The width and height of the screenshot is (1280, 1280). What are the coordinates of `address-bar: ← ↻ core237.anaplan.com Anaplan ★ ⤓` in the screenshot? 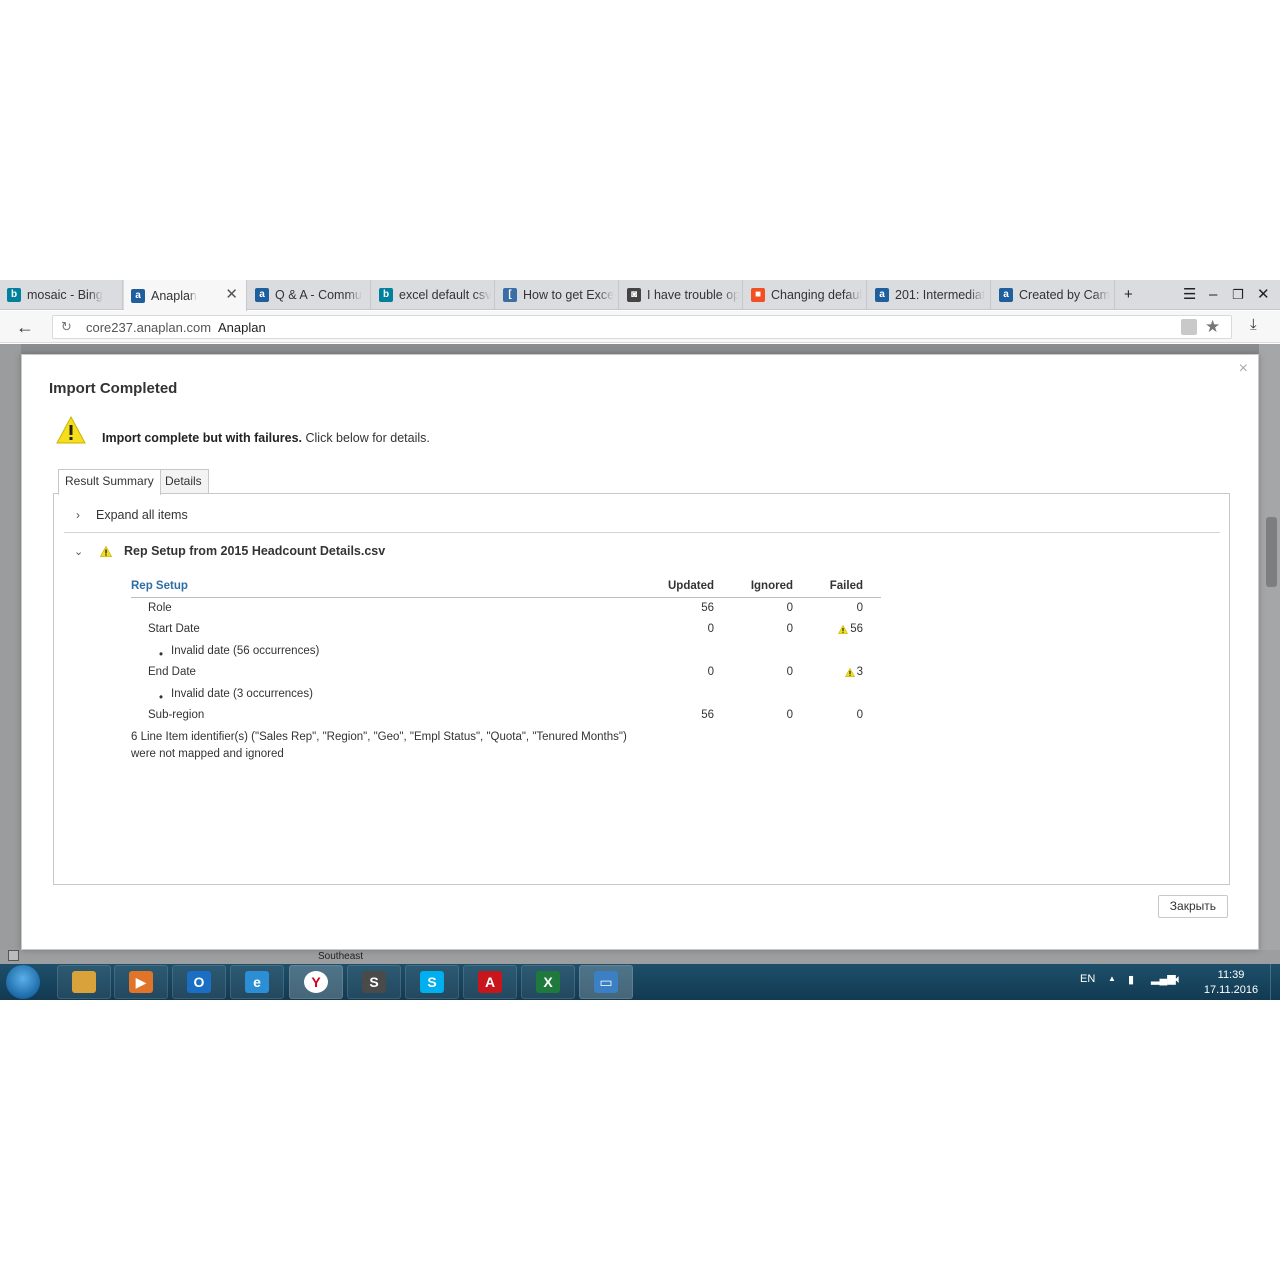 It's located at (640, 327).